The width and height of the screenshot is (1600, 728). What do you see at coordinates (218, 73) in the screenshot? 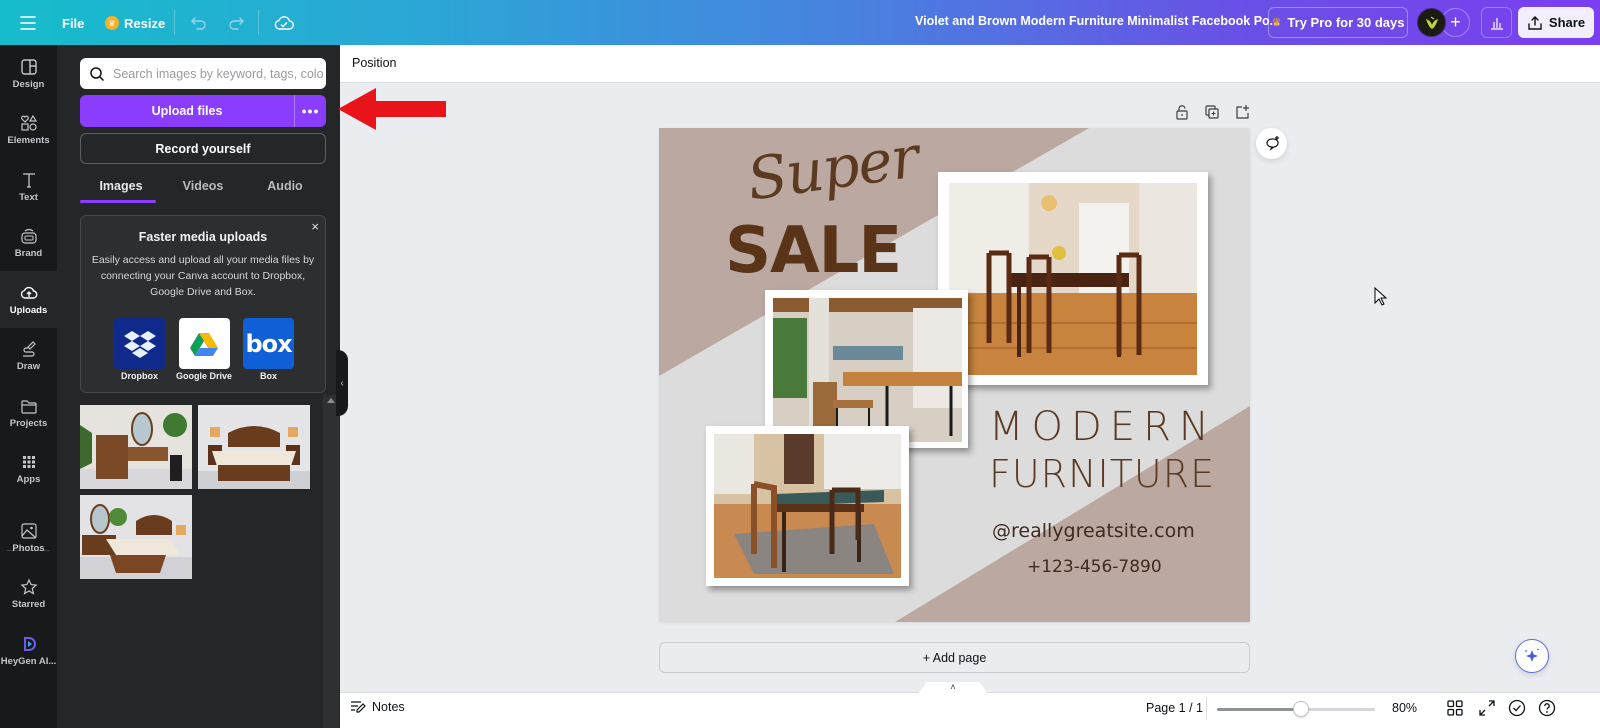
I see `search-input` at bounding box center [218, 73].